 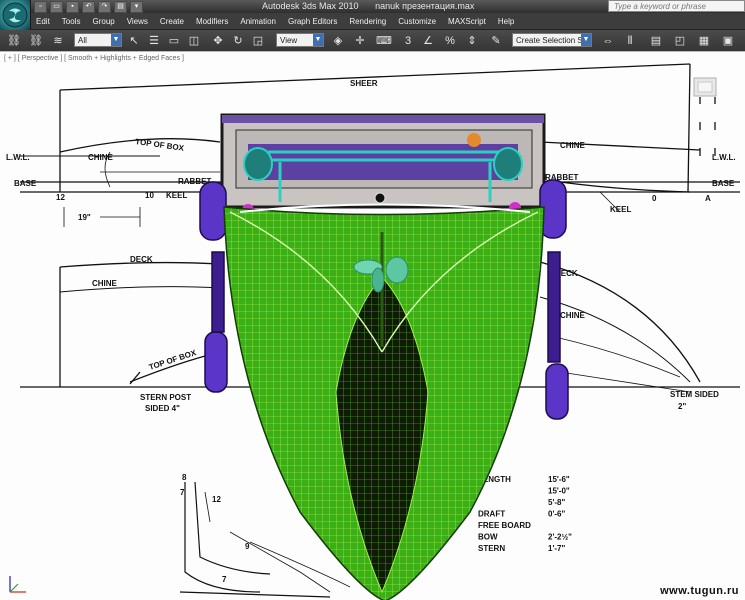 What do you see at coordinates (71, 21) in the screenshot?
I see `menu-tools: Tools` at bounding box center [71, 21].